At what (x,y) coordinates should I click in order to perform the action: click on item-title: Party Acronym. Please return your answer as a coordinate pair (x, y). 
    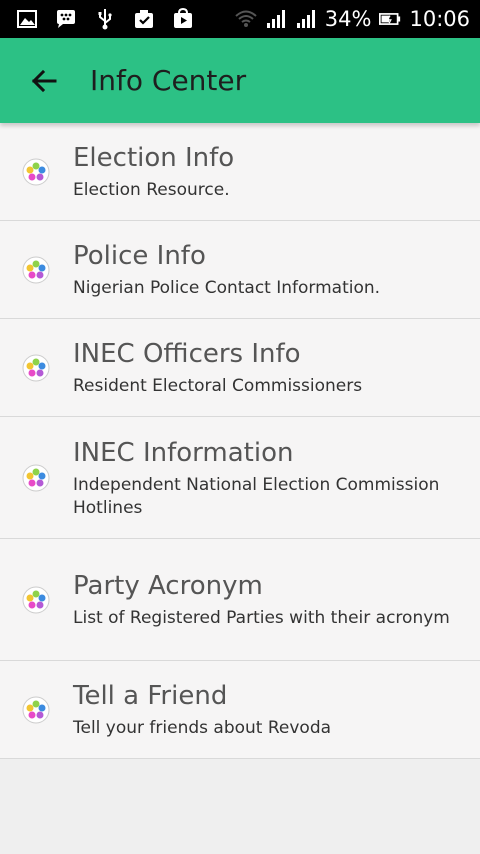
    Looking at the image, I should click on (168, 586).